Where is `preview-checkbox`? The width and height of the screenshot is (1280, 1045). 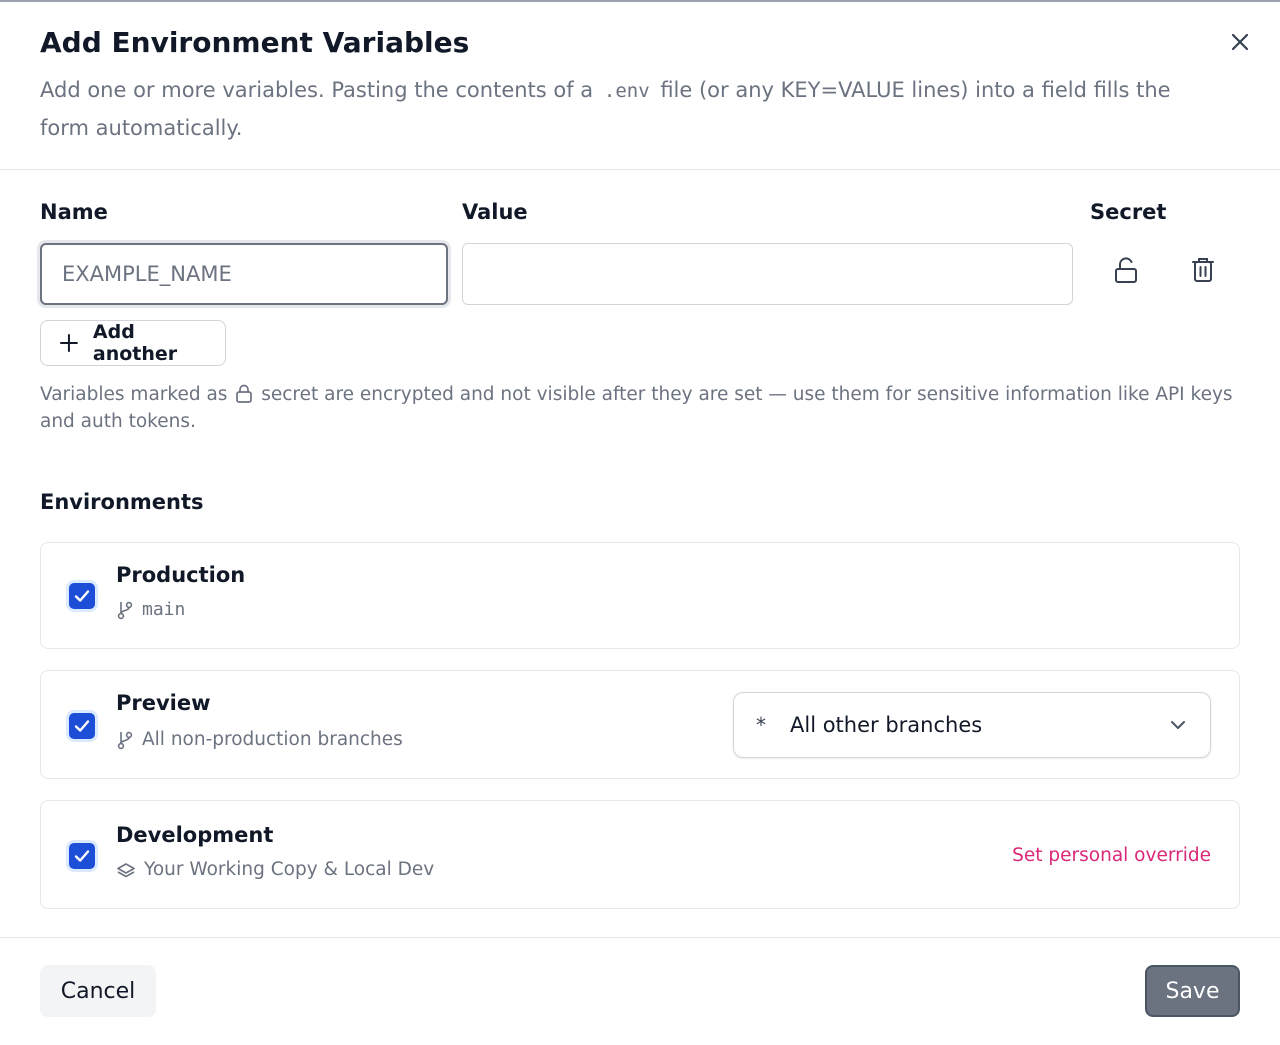 preview-checkbox is located at coordinates (82, 726).